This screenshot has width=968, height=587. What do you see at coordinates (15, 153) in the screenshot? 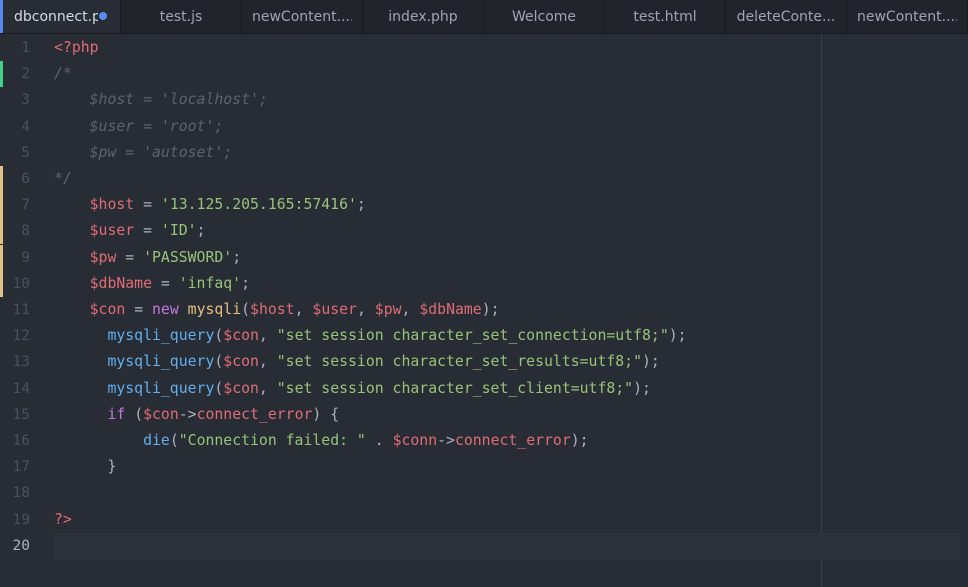
I see `line-number: 5` at bounding box center [15, 153].